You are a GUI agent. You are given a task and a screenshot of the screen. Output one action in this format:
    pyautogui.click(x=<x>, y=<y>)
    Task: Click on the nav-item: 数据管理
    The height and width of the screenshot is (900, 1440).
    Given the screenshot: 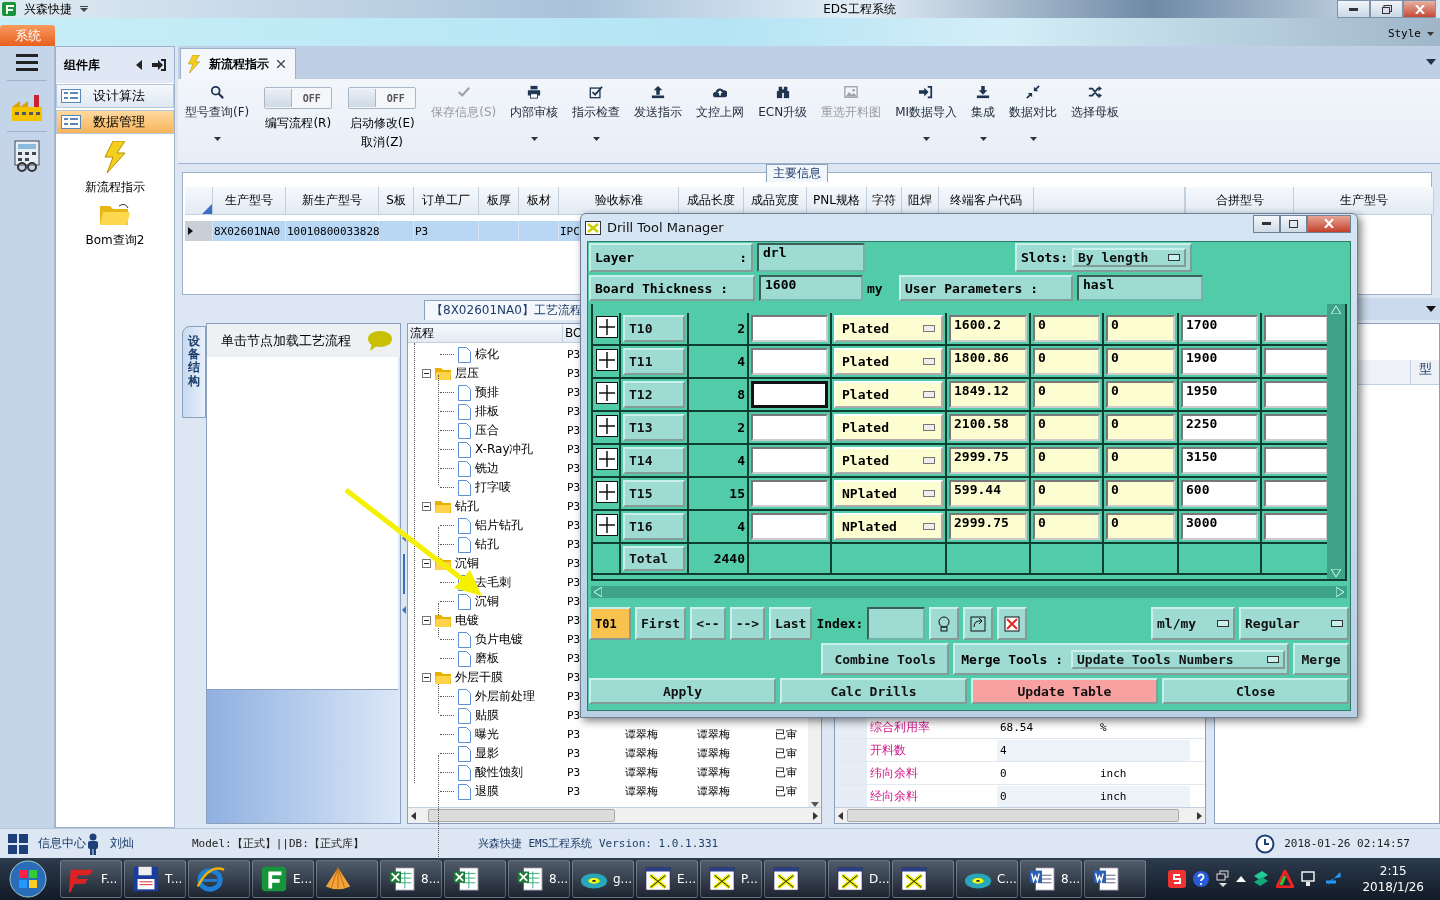 What is the action you would take?
    pyautogui.click(x=115, y=122)
    